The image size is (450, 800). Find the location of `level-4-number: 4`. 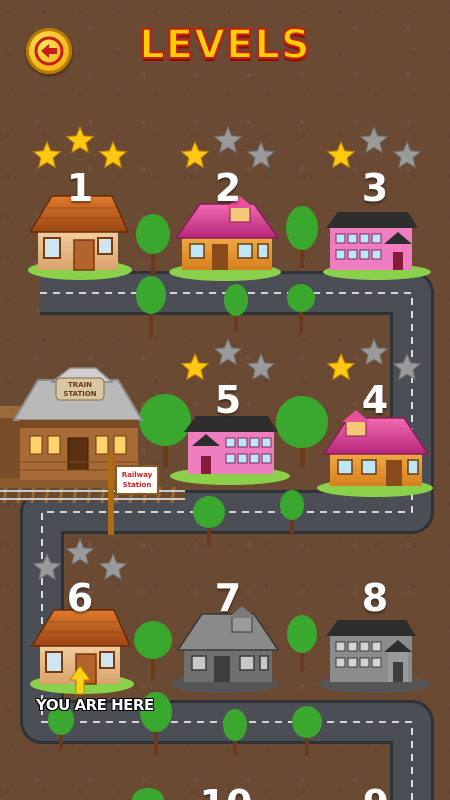

level-4-number: 4 is located at coordinates (375, 400).